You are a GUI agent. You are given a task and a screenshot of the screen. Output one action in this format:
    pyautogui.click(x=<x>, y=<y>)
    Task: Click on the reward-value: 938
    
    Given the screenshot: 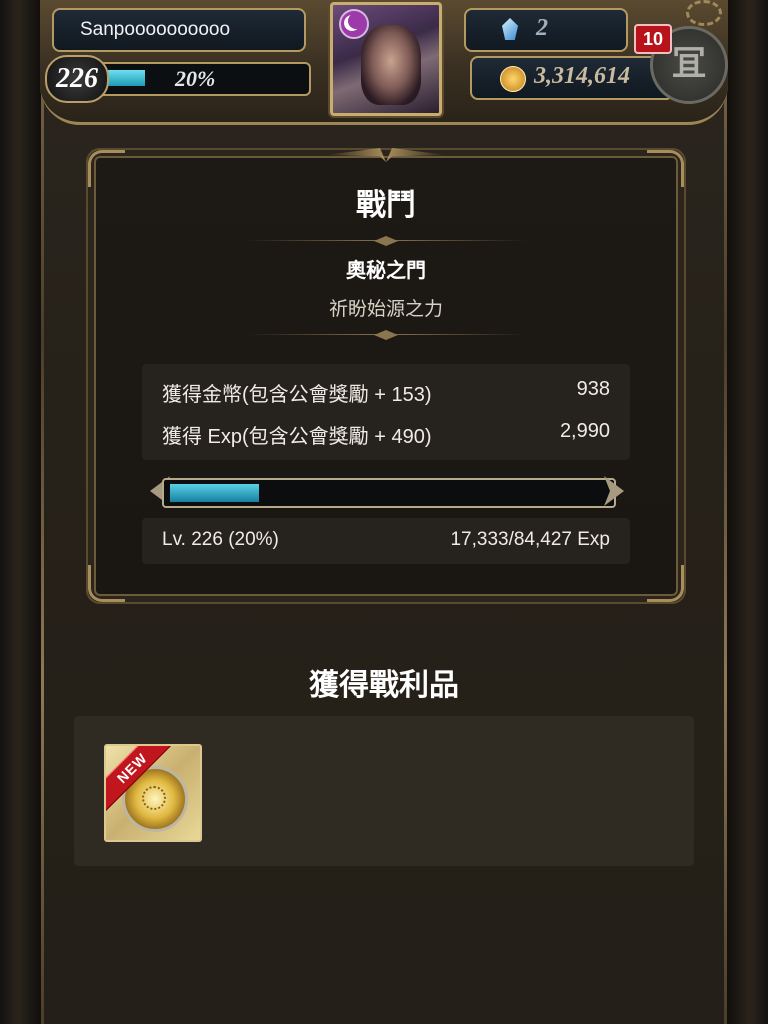 What is the action you would take?
    pyautogui.click(x=593, y=389)
    